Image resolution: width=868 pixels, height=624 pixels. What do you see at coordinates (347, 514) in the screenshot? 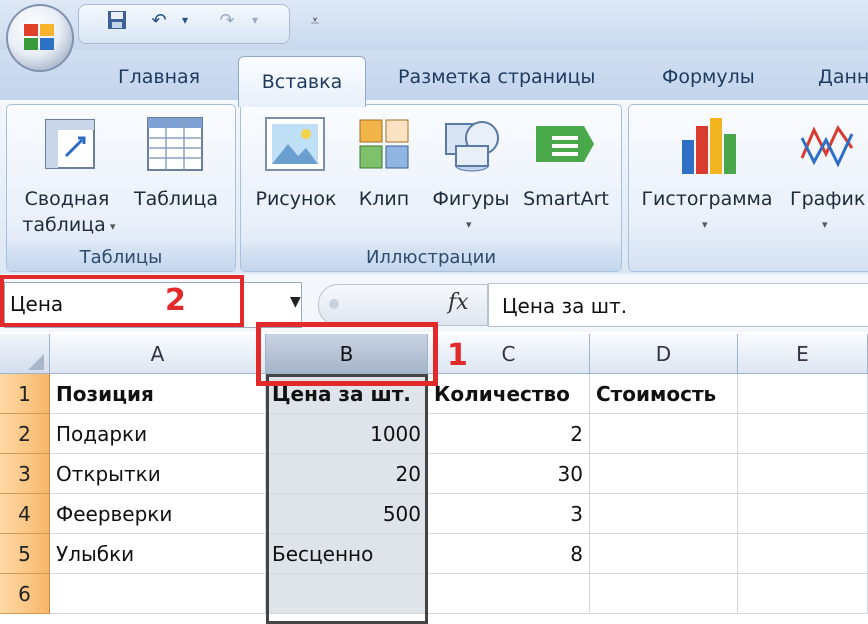
I see `cell-b-4: 500` at bounding box center [347, 514].